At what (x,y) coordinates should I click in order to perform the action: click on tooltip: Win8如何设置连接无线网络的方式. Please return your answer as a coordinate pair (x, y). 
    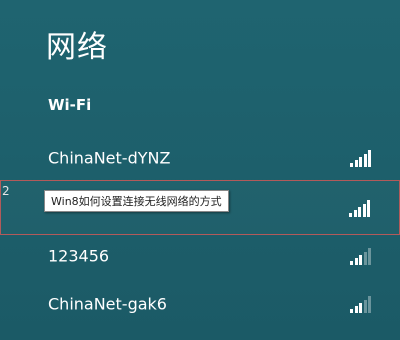
    Looking at the image, I should click on (136, 201).